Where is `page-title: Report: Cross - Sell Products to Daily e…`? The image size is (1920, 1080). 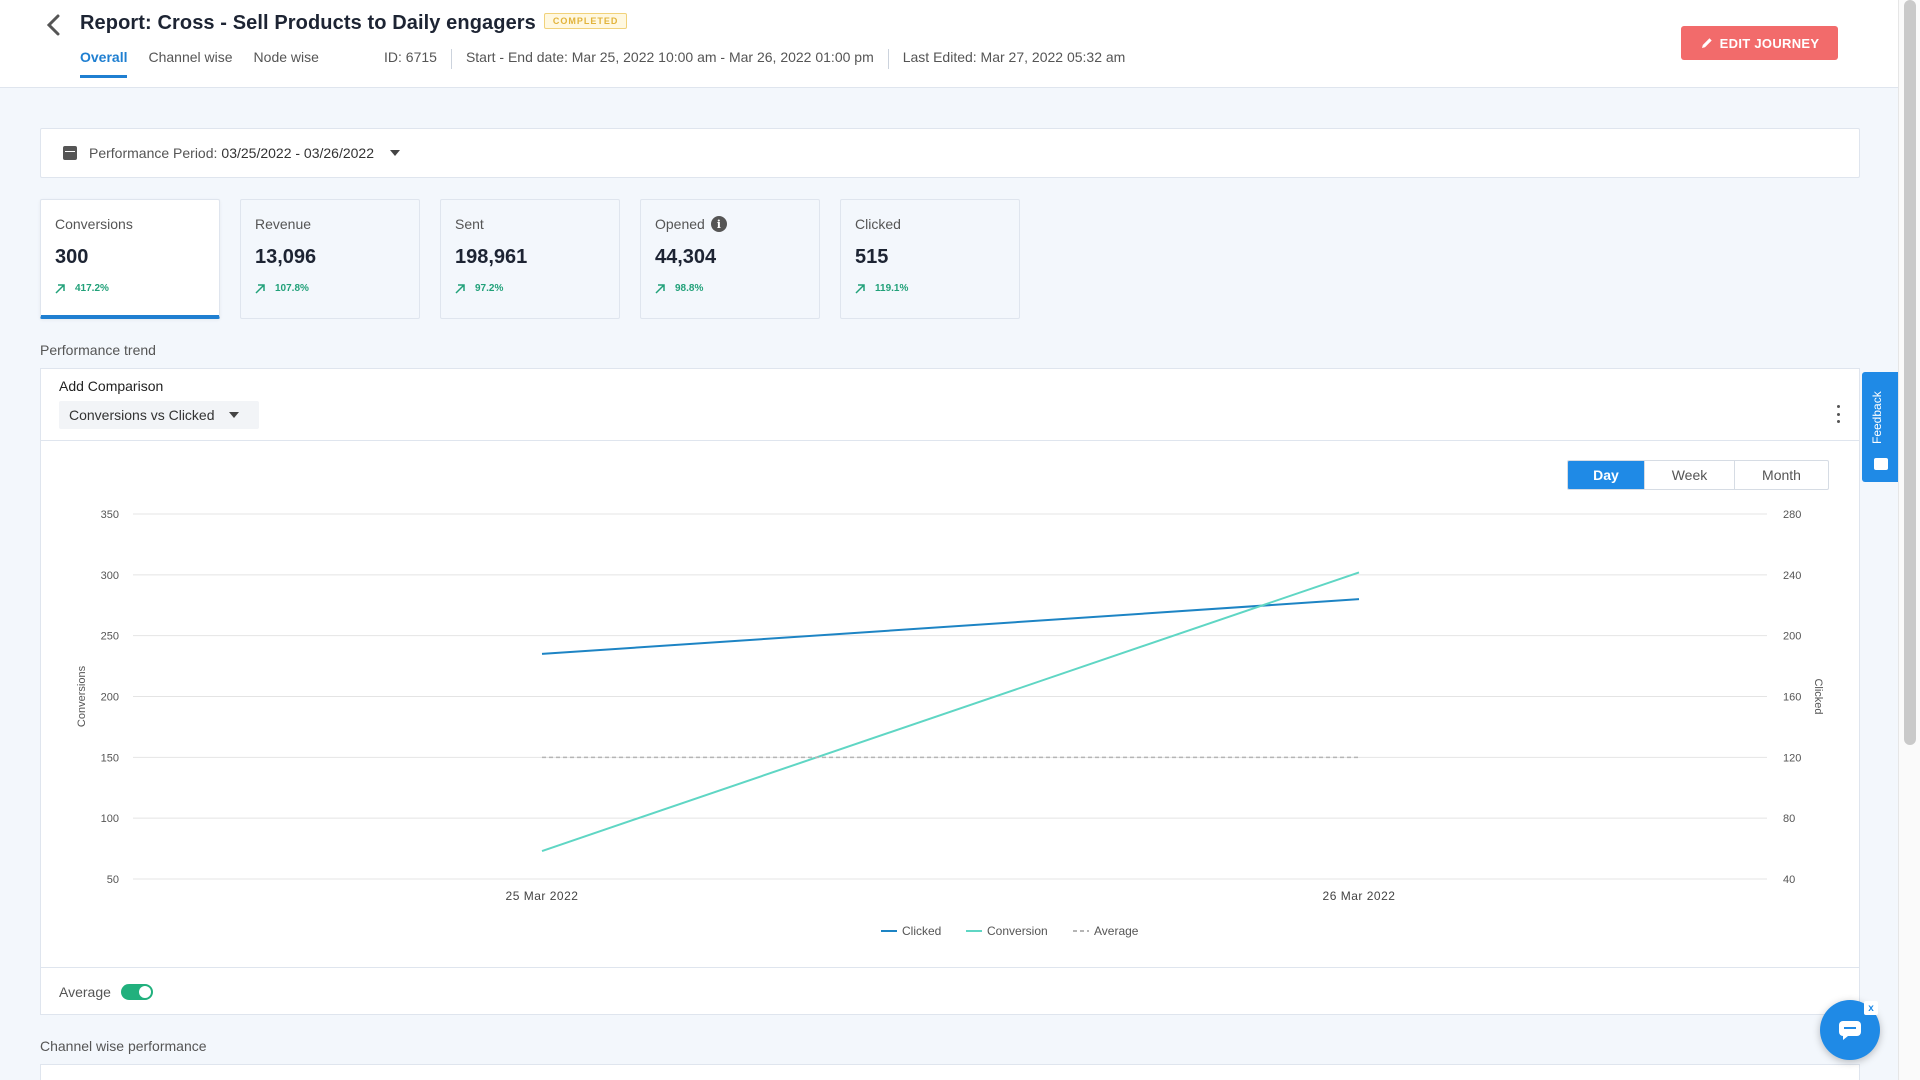
page-title: Report: Cross - Sell Products to Daily e… is located at coordinates (353, 23).